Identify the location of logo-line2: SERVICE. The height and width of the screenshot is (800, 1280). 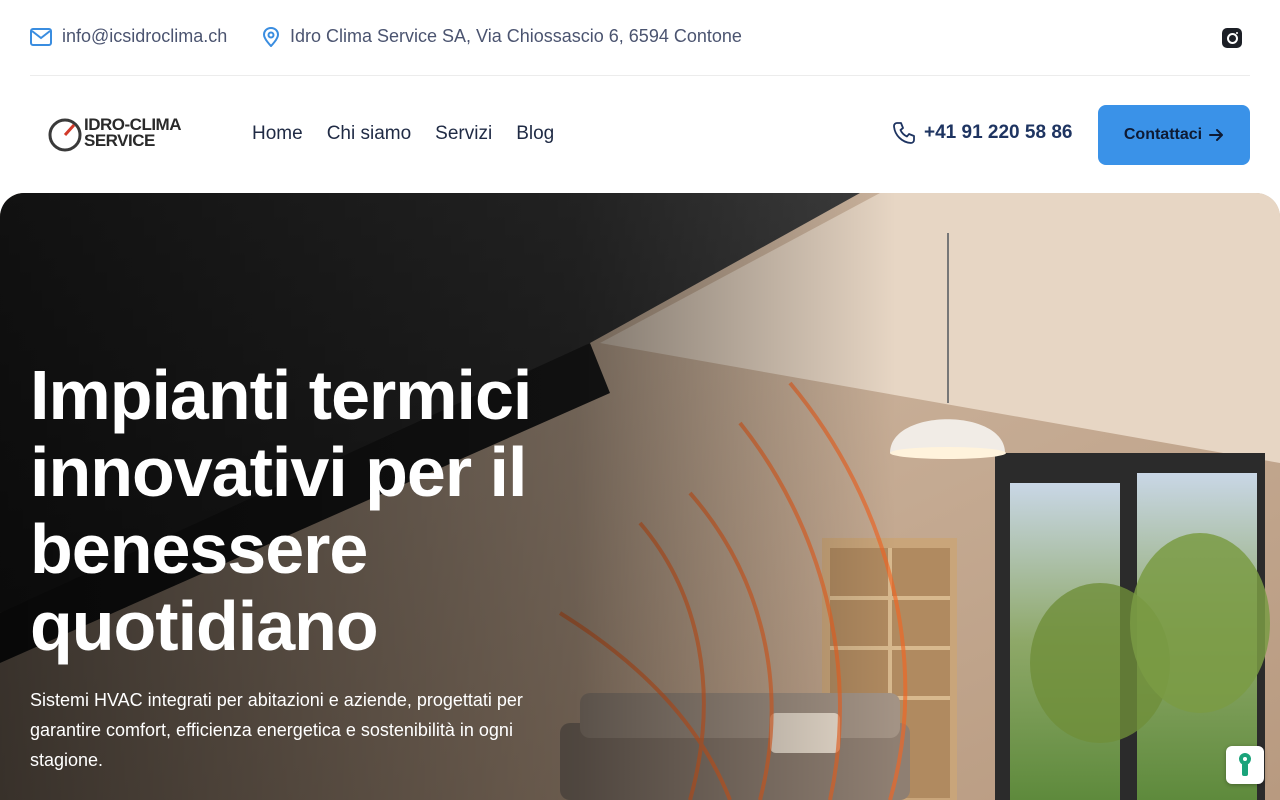
(119, 140).